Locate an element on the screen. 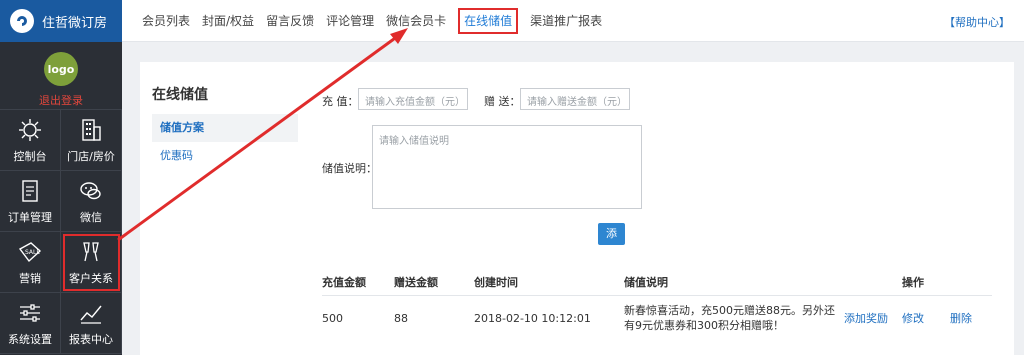  sidebar-item-crm: 客户关系 is located at coordinates (91, 262).